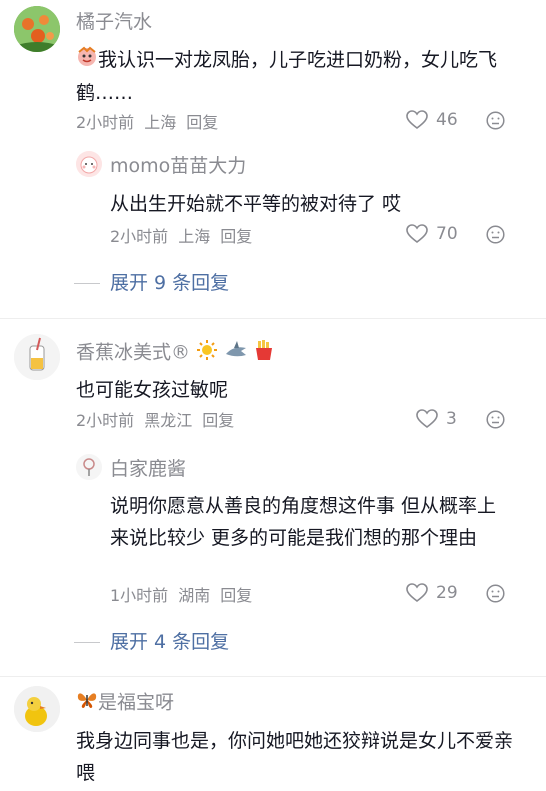 Image resolution: width=546 pixels, height=791 pixels. What do you see at coordinates (432, 593) in the screenshot?
I see `like-button: 29` at bounding box center [432, 593].